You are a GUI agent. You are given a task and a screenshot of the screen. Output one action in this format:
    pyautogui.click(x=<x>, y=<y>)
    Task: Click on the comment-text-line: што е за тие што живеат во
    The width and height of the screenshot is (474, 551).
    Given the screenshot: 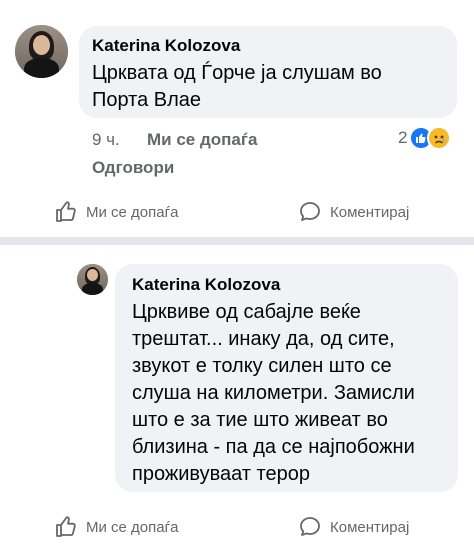 What is the action you would take?
    pyautogui.click(x=260, y=420)
    